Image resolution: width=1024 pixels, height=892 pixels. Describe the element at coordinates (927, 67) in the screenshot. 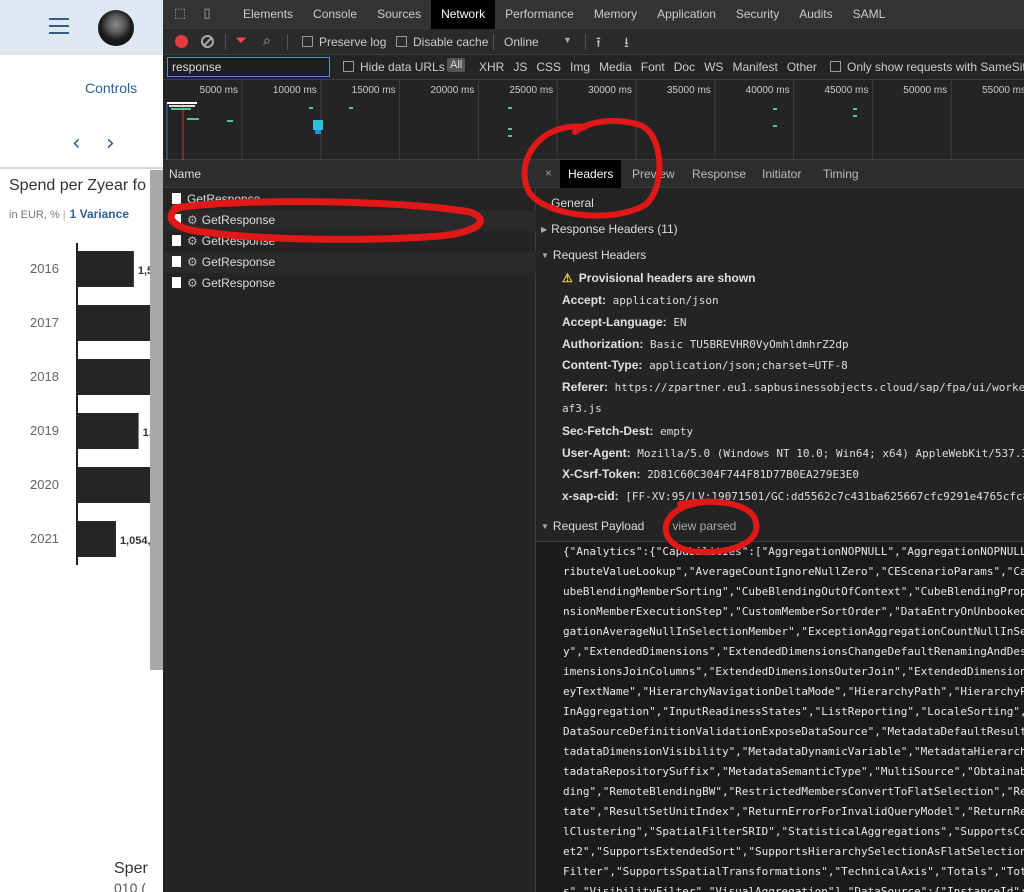

I see `same-site-checkbox: Only show requests with SameSite` at that location.